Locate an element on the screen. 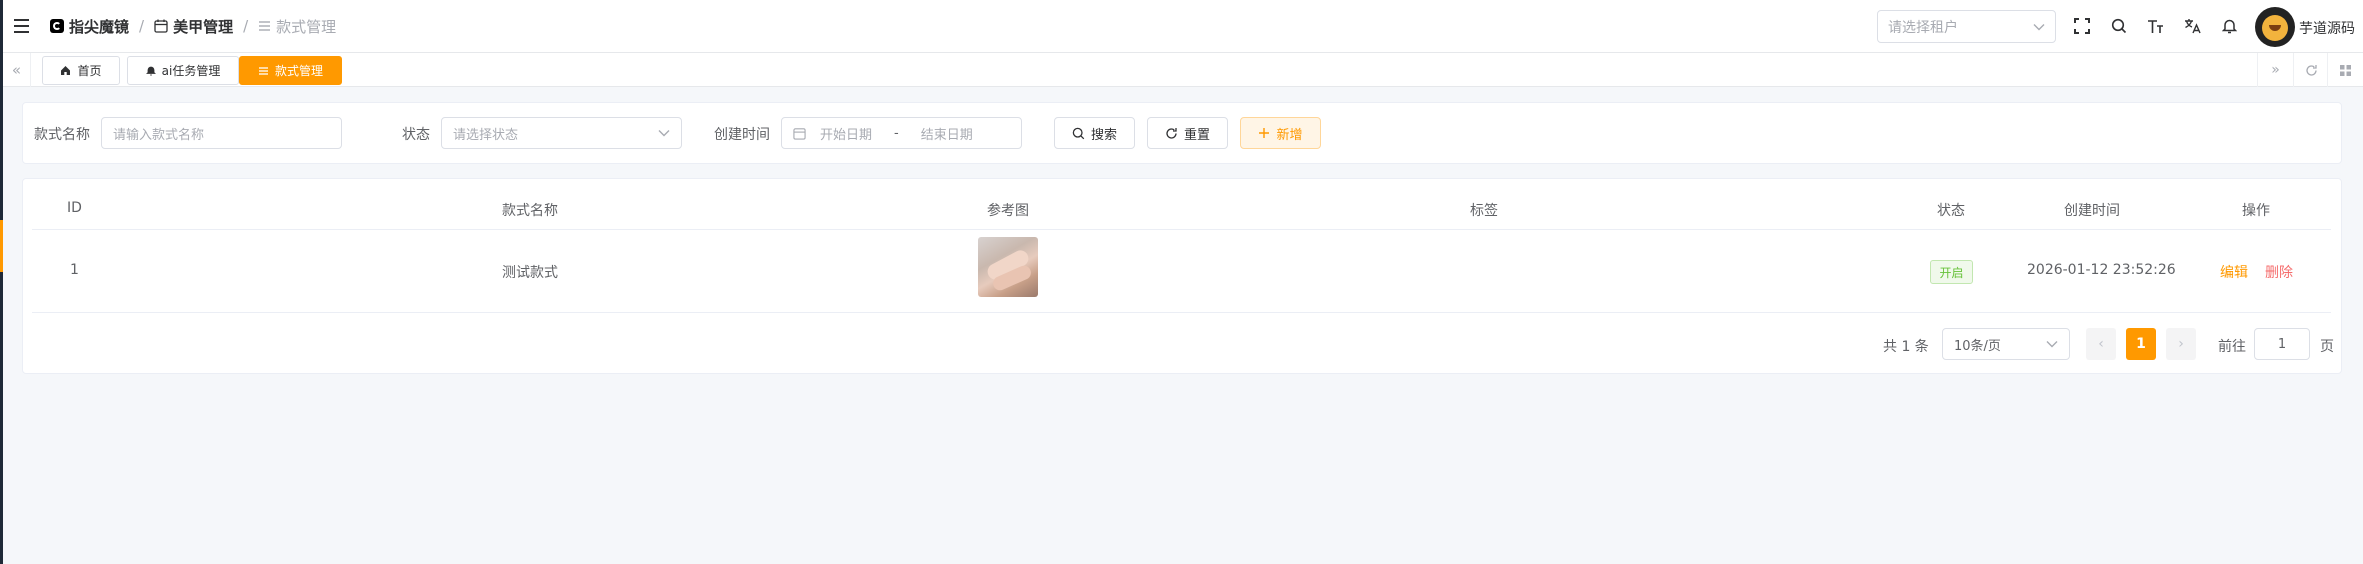  goto-page-input: 1 is located at coordinates (2282, 344).